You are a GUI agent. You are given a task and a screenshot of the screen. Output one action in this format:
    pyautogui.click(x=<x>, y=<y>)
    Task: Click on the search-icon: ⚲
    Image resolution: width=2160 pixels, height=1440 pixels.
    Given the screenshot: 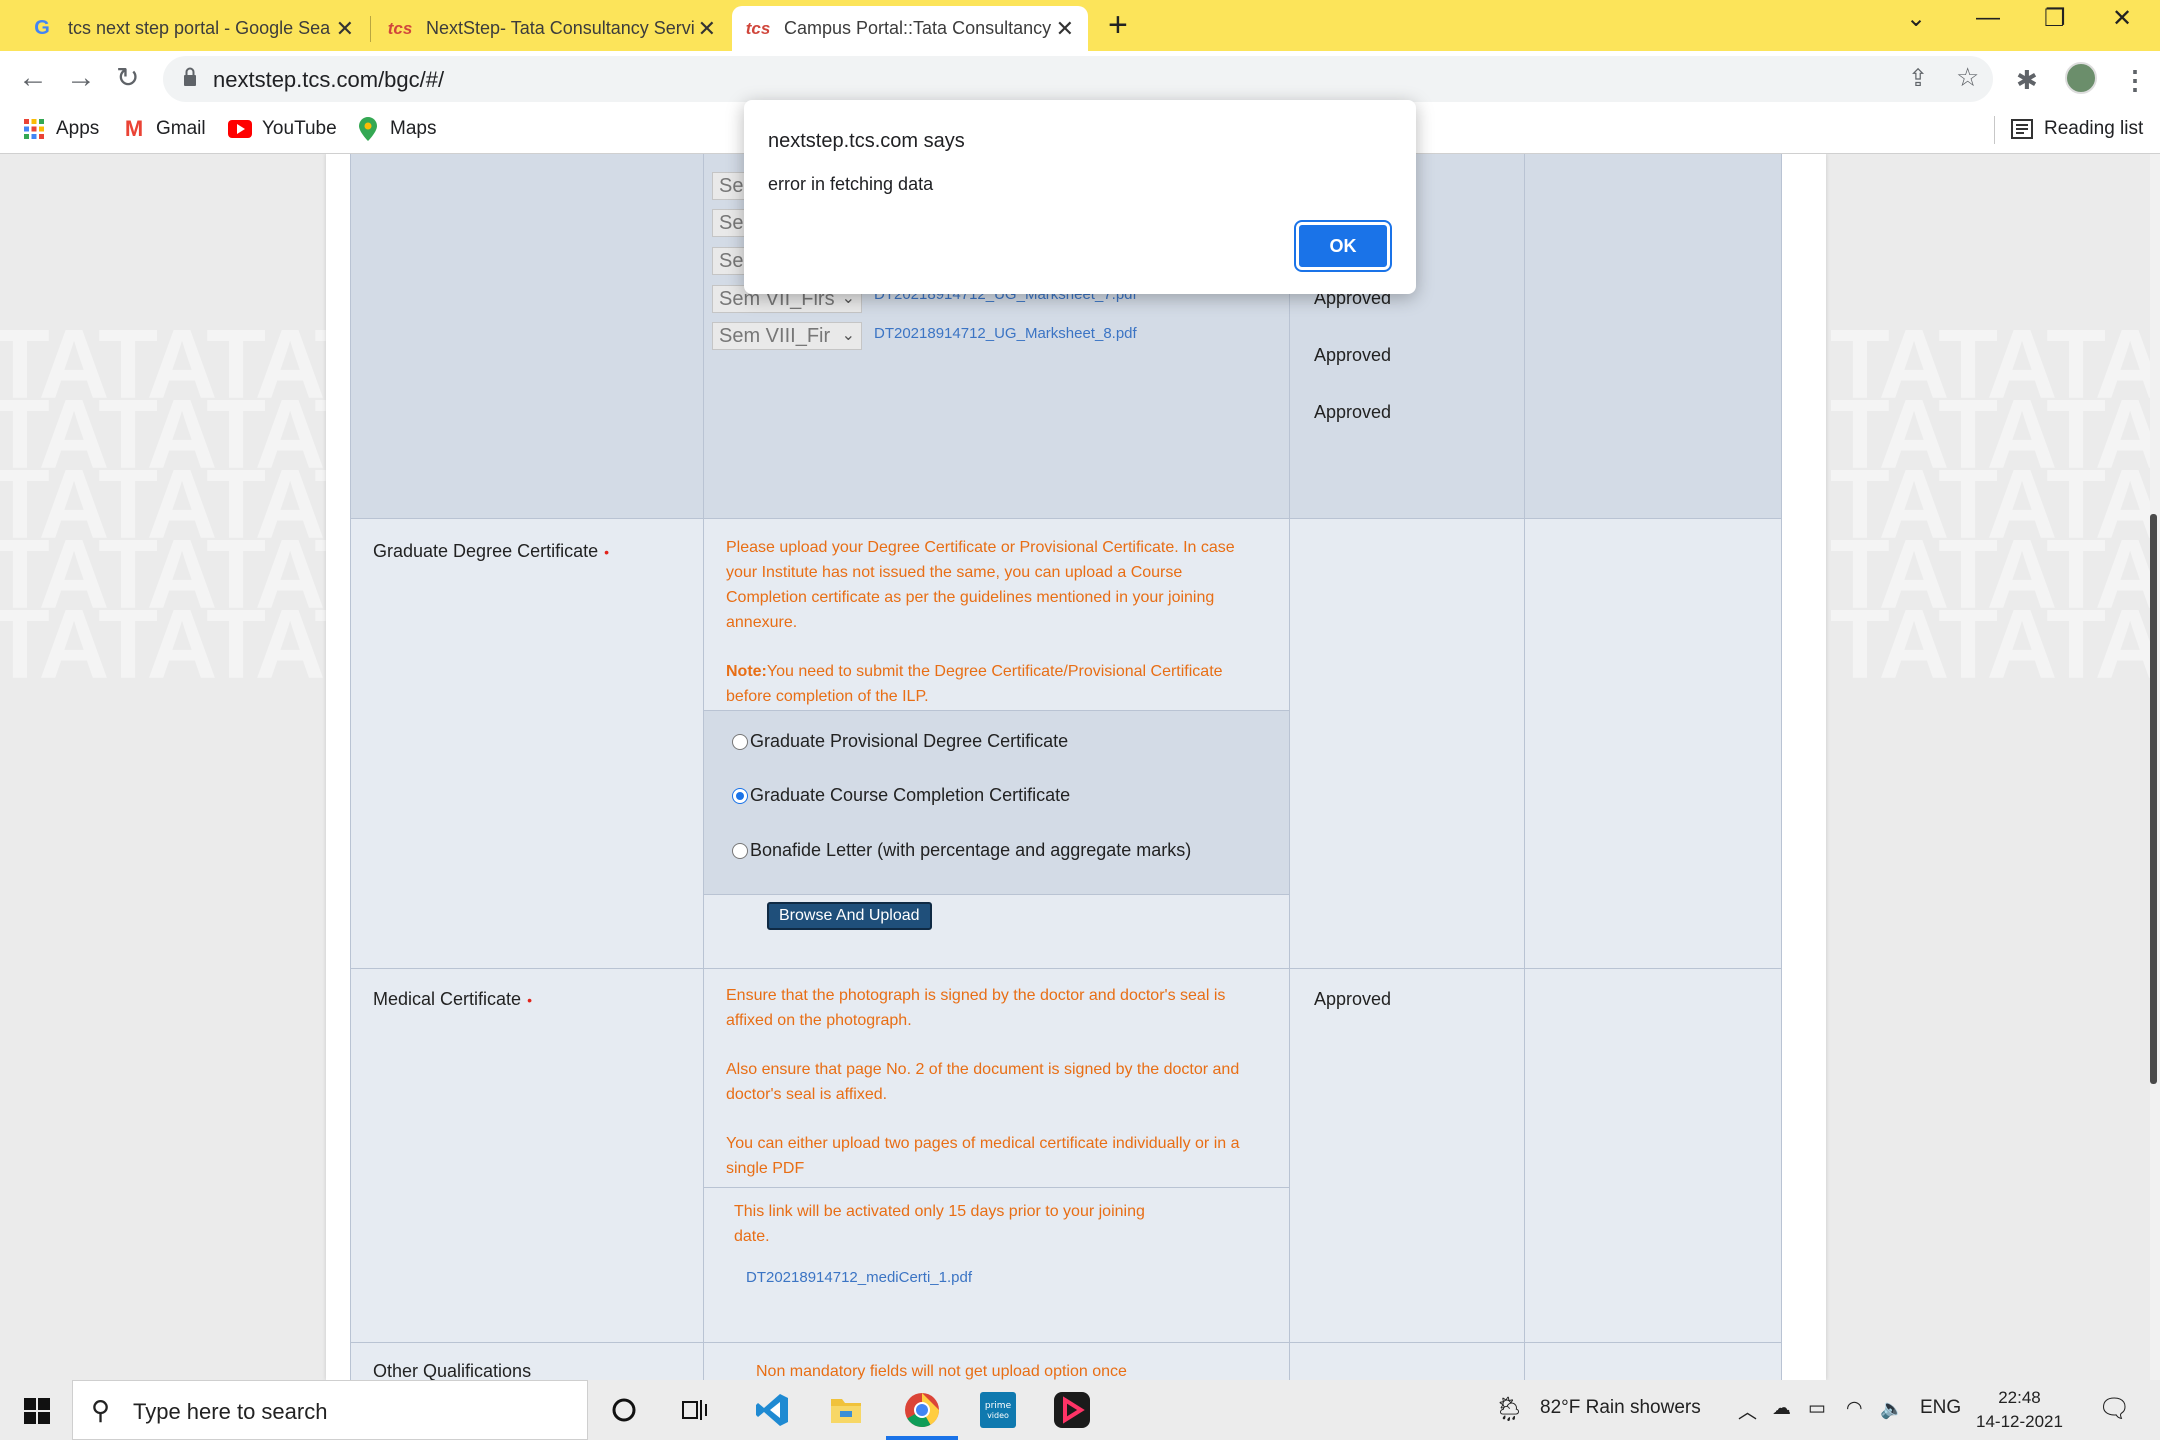 What is the action you would take?
    pyautogui.click(x=101, y=1410)
    